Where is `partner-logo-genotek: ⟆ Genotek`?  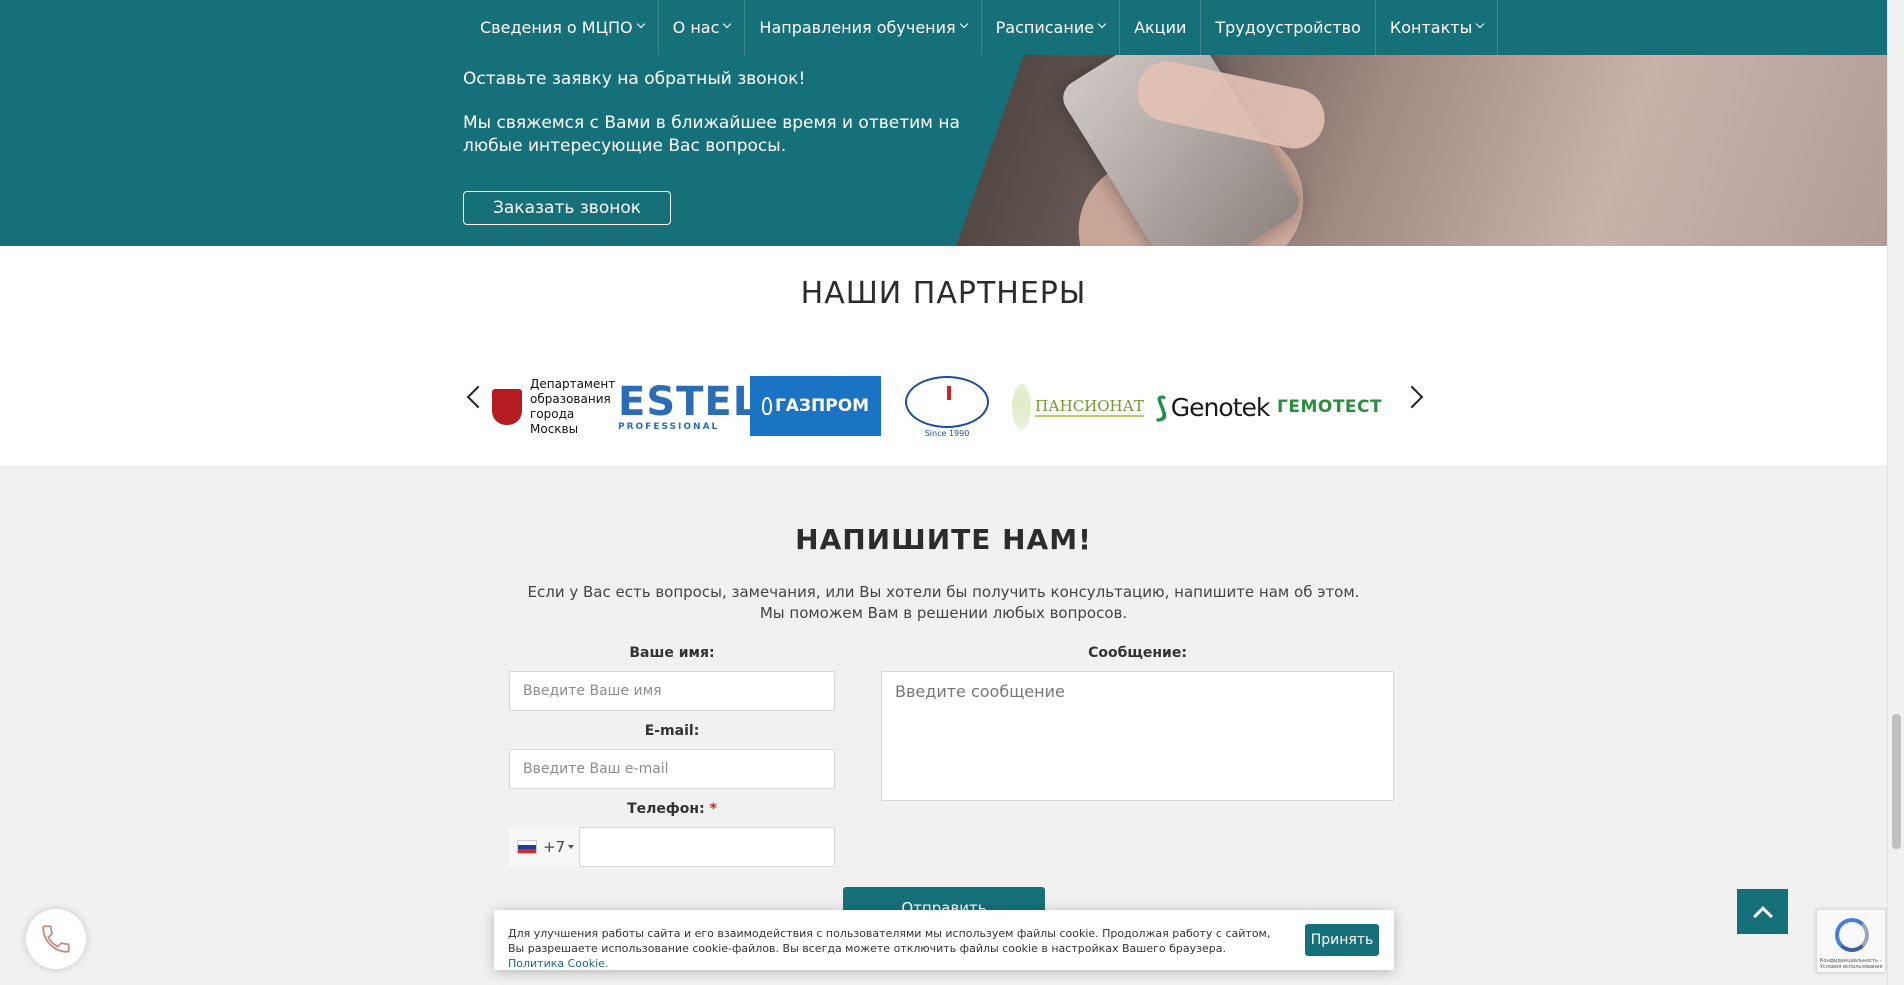
partner-logo-genotek: ⟆ Genotek is located at coordinates (1212, 407).